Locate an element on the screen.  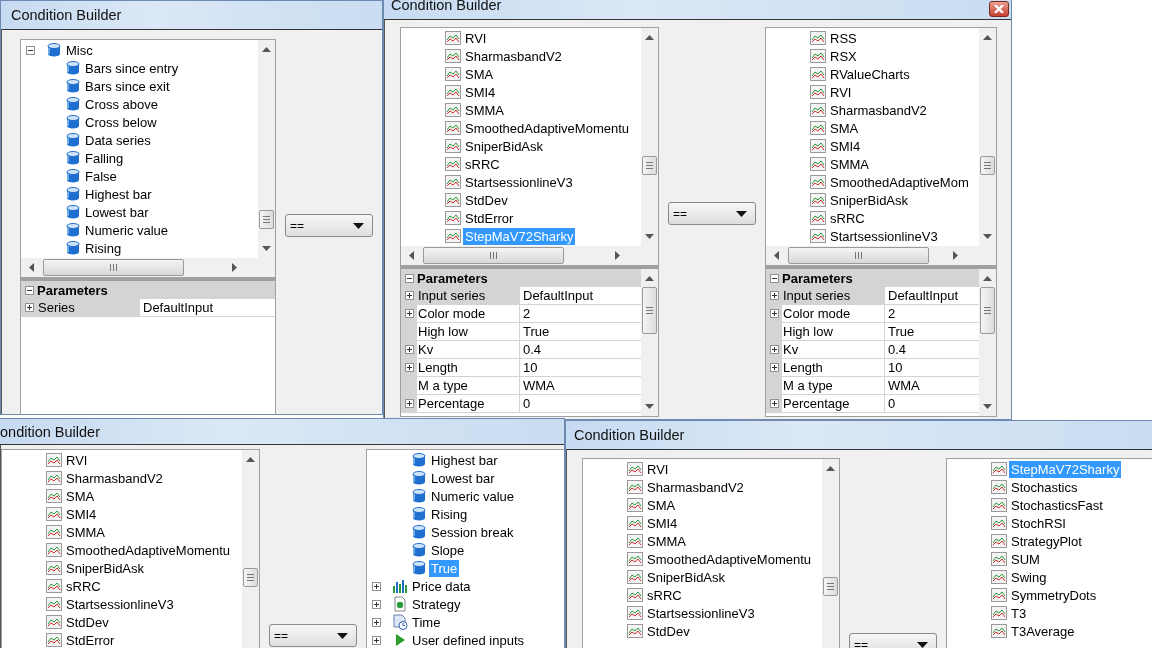
close-button is located at coordinates (999, 9).